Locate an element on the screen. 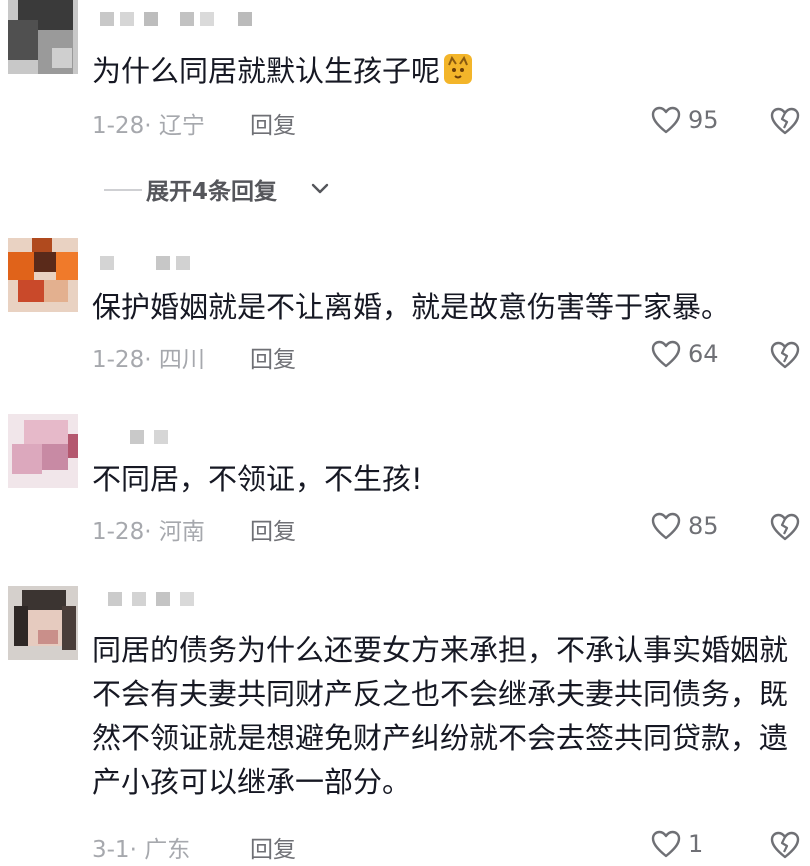  like-button: 1 is located at coordinates (710, 846).